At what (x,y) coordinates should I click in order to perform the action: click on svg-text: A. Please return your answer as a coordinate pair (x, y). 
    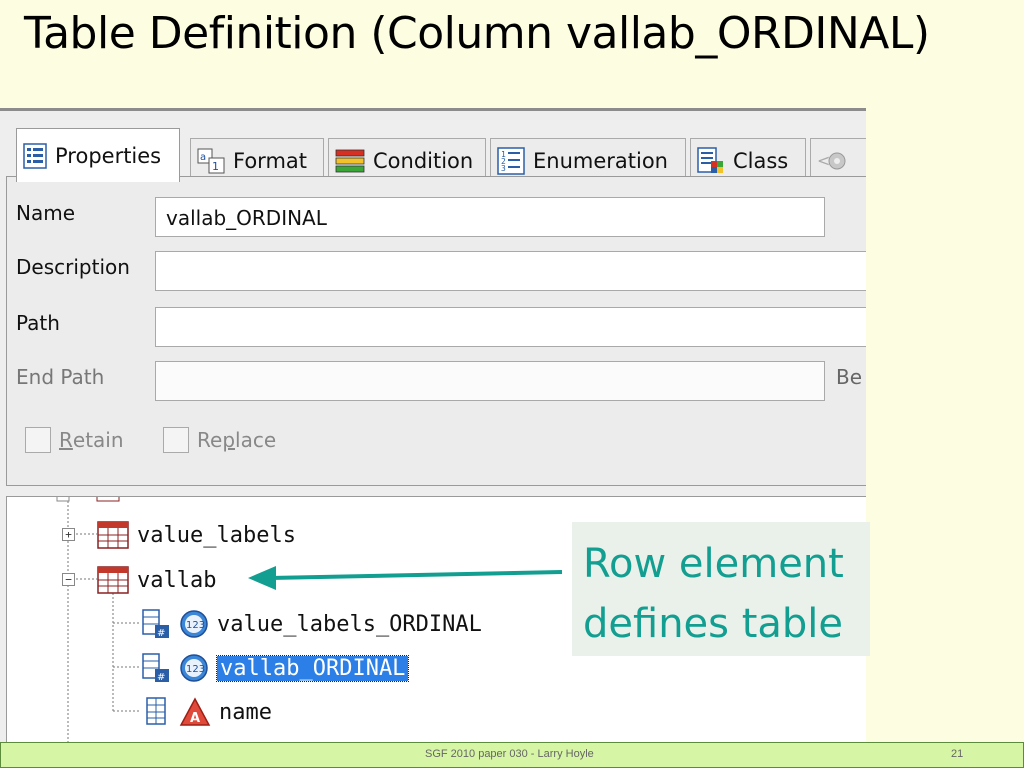
    Looking at the image, I should click on (195, 718).